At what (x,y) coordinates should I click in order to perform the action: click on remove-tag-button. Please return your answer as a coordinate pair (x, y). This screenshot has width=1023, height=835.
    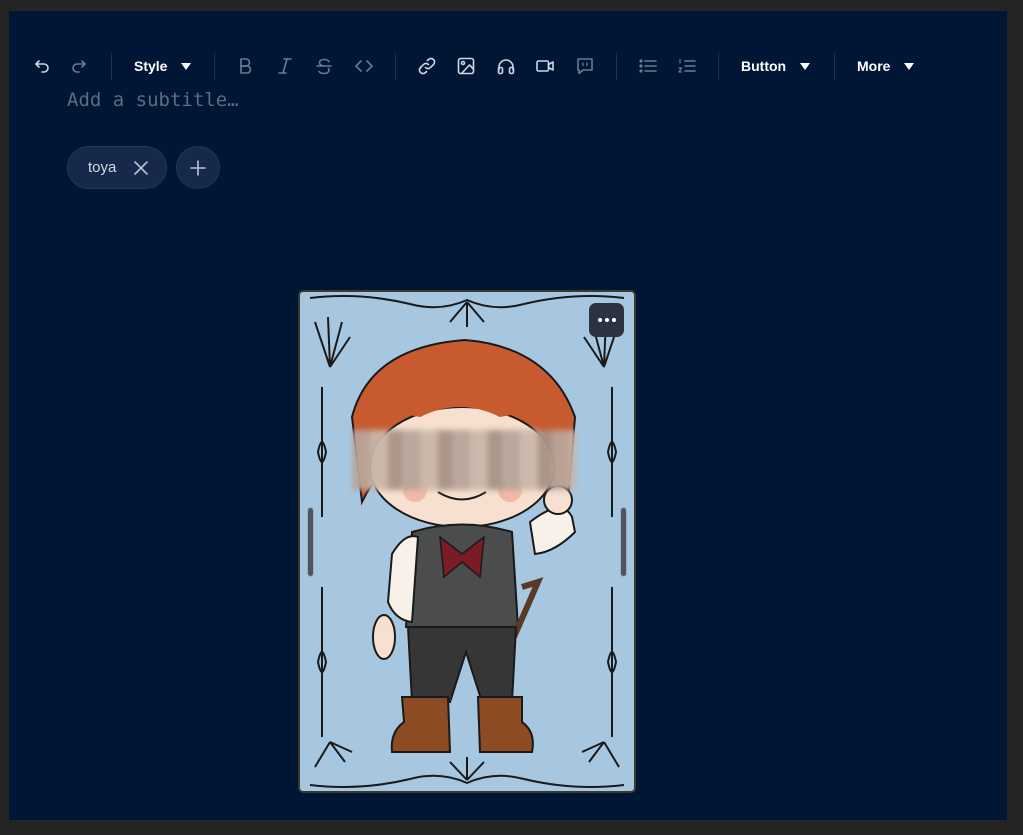
    Looking at the image, I should click on (141, 168).